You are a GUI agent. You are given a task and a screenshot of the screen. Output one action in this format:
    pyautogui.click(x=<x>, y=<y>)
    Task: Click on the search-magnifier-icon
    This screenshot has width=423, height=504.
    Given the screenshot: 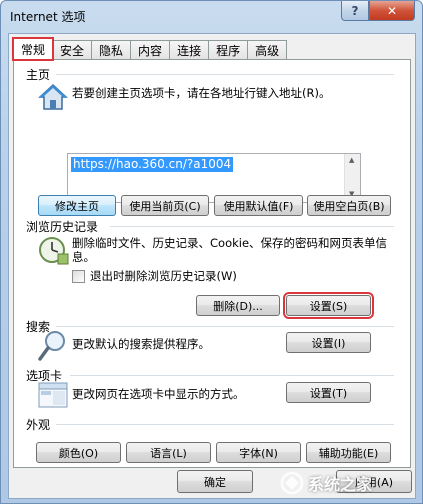 What is the action you would take?
    pyautogui.click(x=51, y=346)
    